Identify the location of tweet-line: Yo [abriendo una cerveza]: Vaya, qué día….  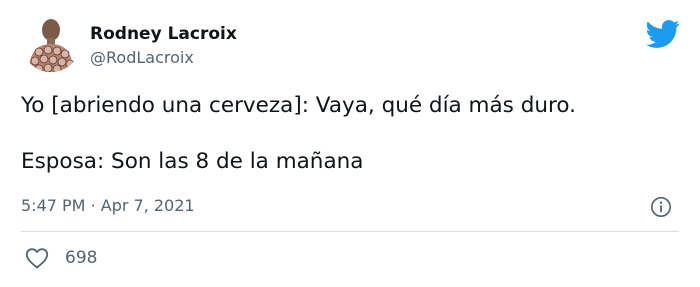
(298, 105).